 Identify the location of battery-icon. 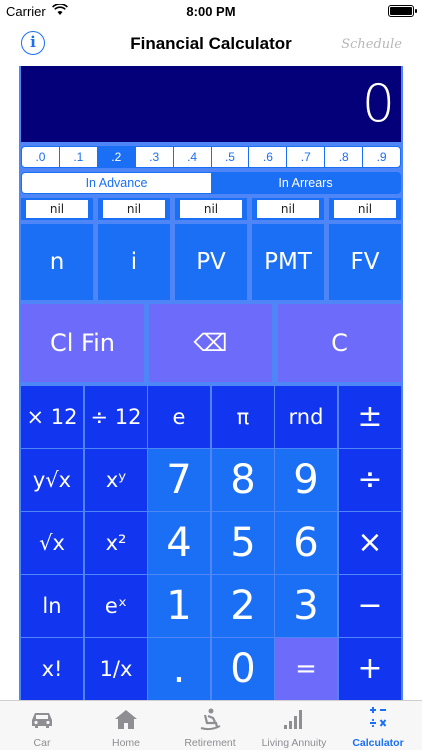
(402, 11).